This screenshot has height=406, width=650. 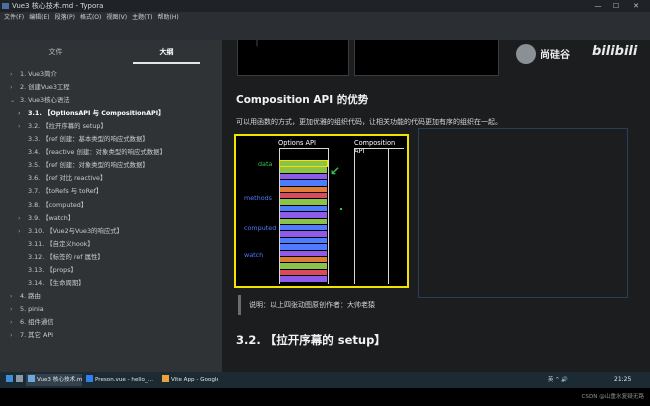 What do you see at coordinates (32, 322) in the screenshot?
I see `outline-item: › 6. 组件通信` at bounding box center [32, 322].